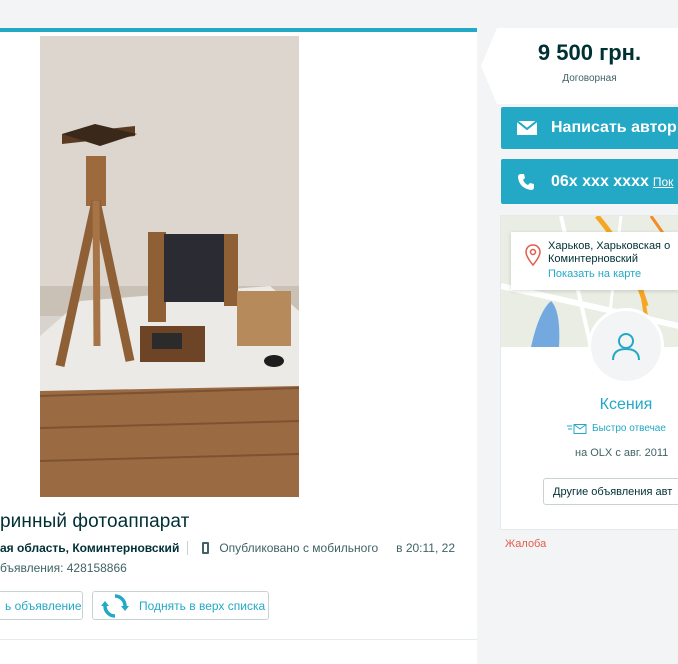 This screenshot has width=678, height=664. I want to click on write-author-label: Написать автор, so click(614, 127).